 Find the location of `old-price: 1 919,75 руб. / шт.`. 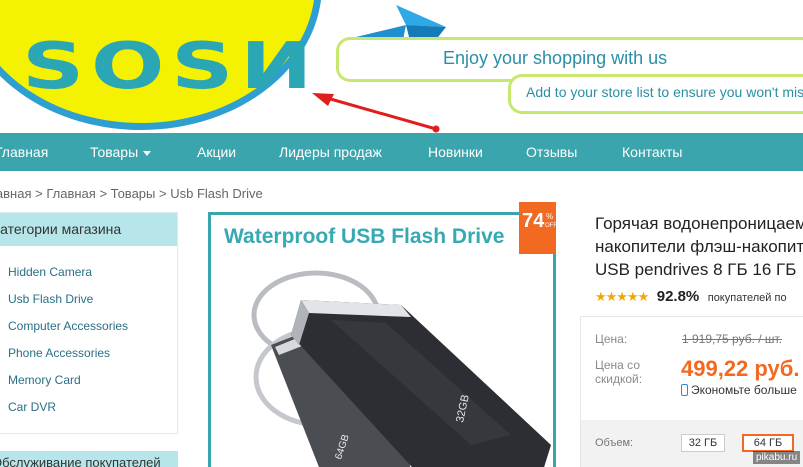

old-price: 1 919,75 руб. / шт. is located at coordinates (732, 339).